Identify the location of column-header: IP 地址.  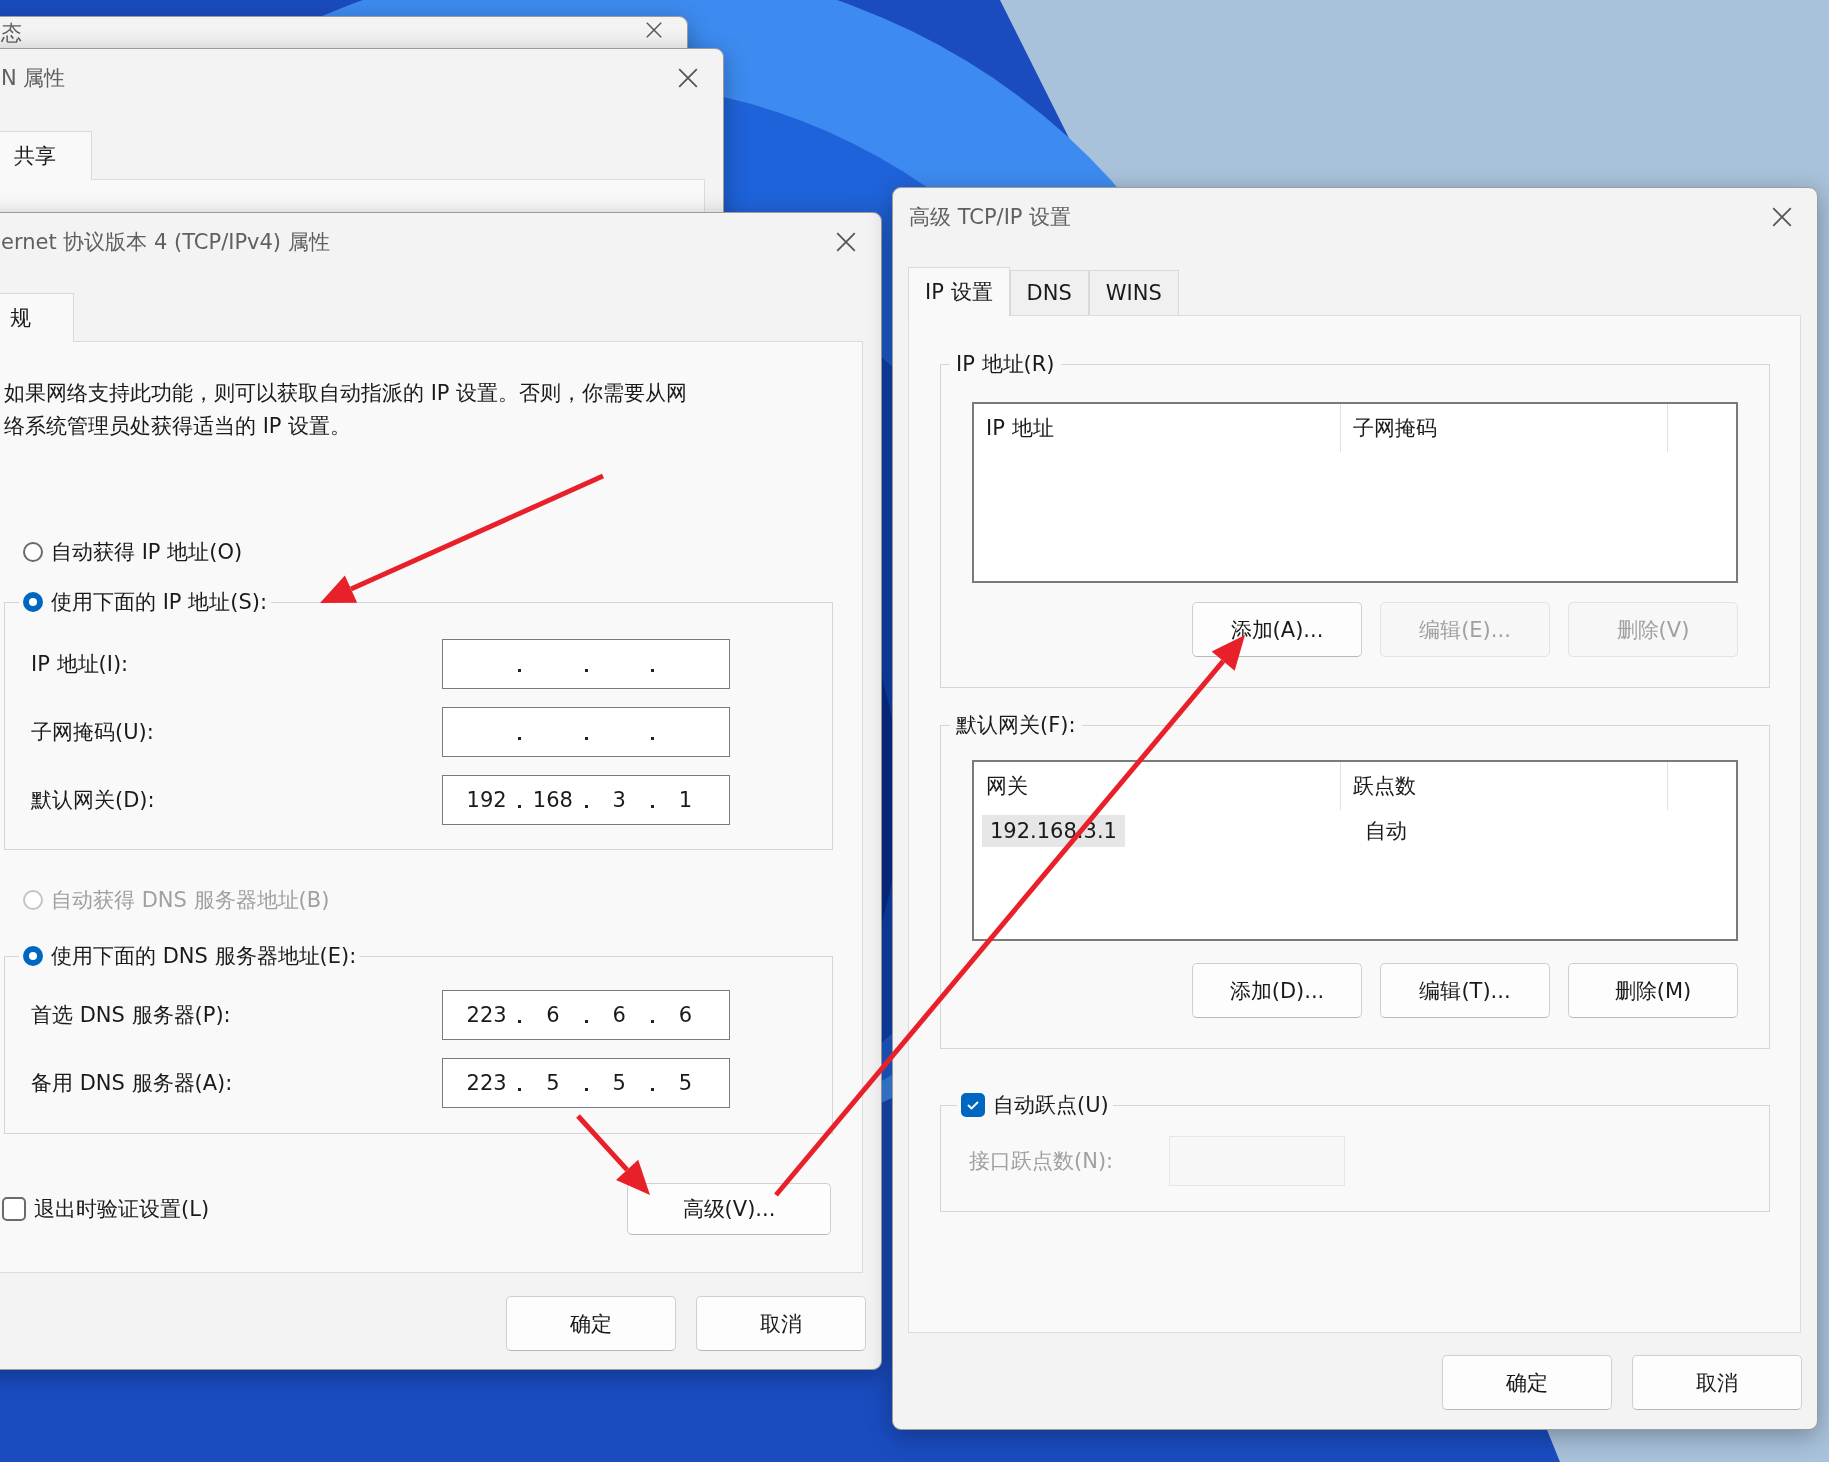
(1157, 428).